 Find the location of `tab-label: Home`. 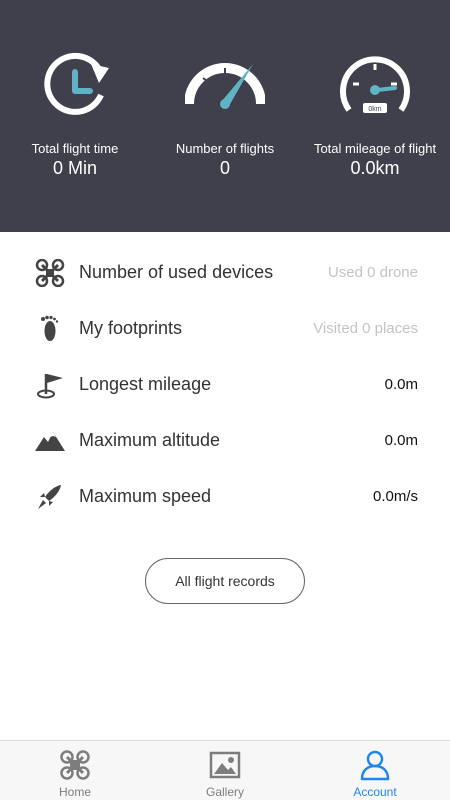

tab-label: Home is located at coordinates (74, 792).